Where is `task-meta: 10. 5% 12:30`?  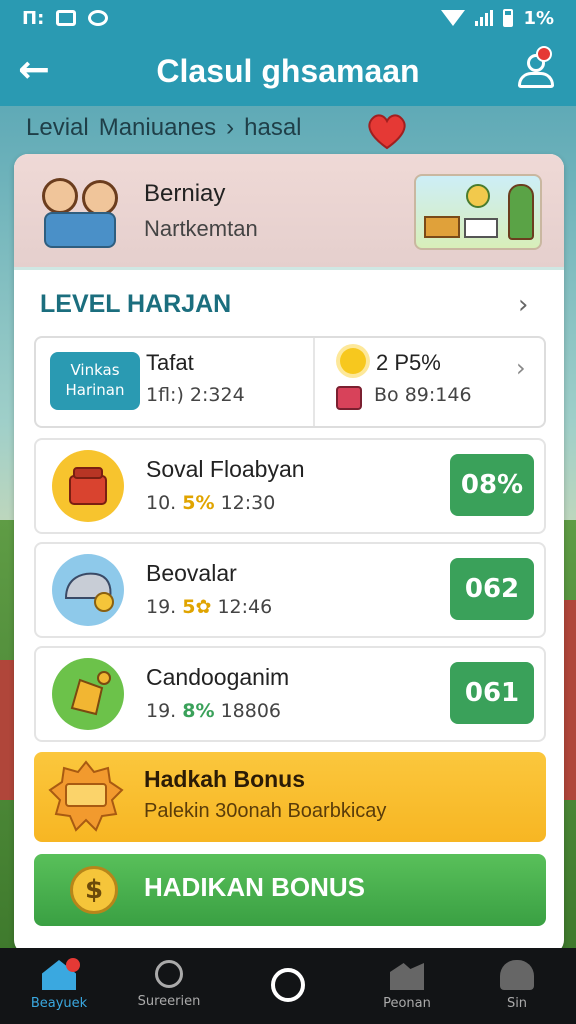
task-meta: 10. 5% 12:30 is located at coordinates (211, 503).